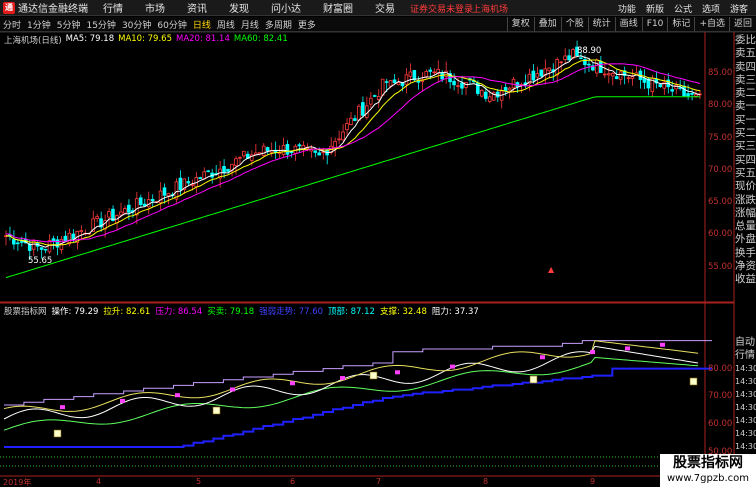  I want to click on tick-field-5: 14:30, so click(745, 407).